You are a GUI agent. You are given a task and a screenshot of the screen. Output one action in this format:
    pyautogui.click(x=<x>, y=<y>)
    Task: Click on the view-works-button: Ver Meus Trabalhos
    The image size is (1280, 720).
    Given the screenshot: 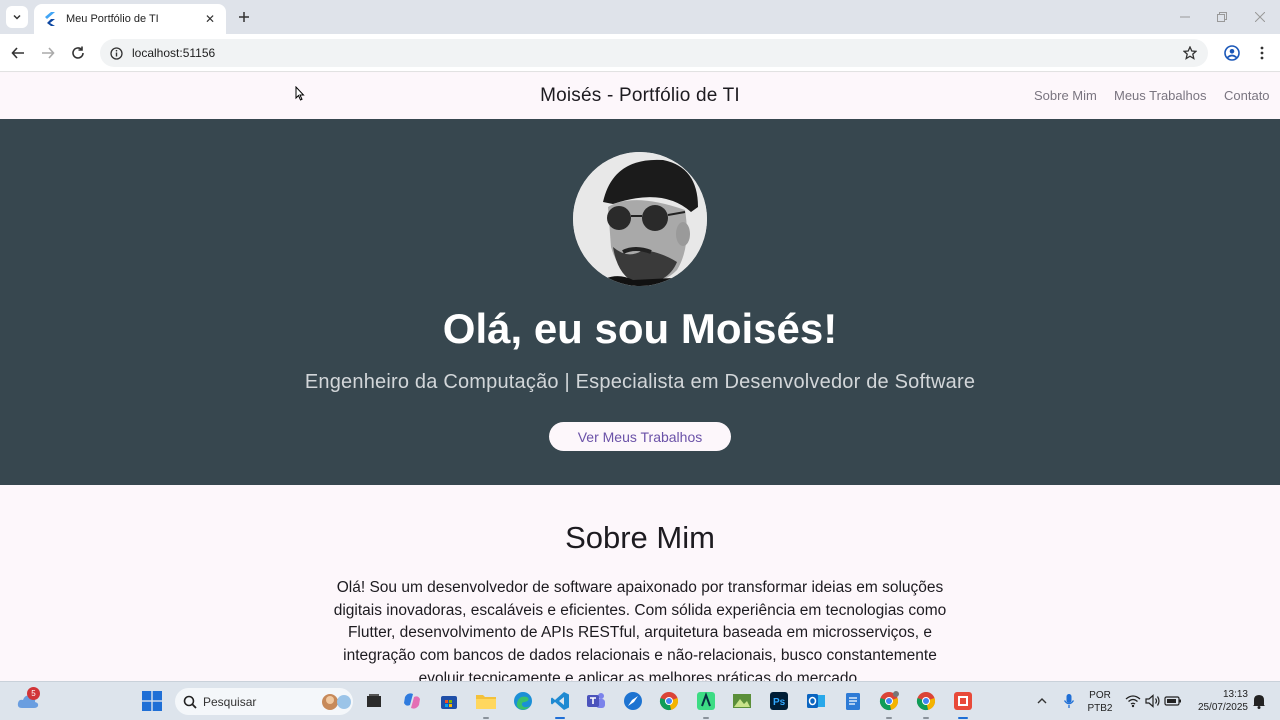 What is the action you would take?
    pyautogui.click(x=640, y=436)
    